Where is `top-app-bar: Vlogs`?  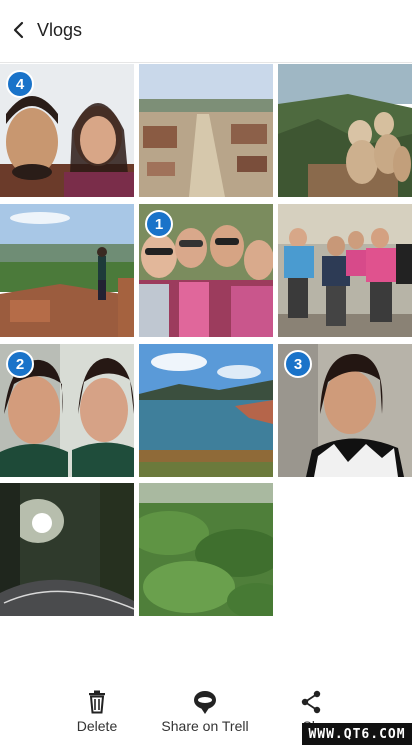 top-app-bar: Vlogs is located at coordinates (206, 31).